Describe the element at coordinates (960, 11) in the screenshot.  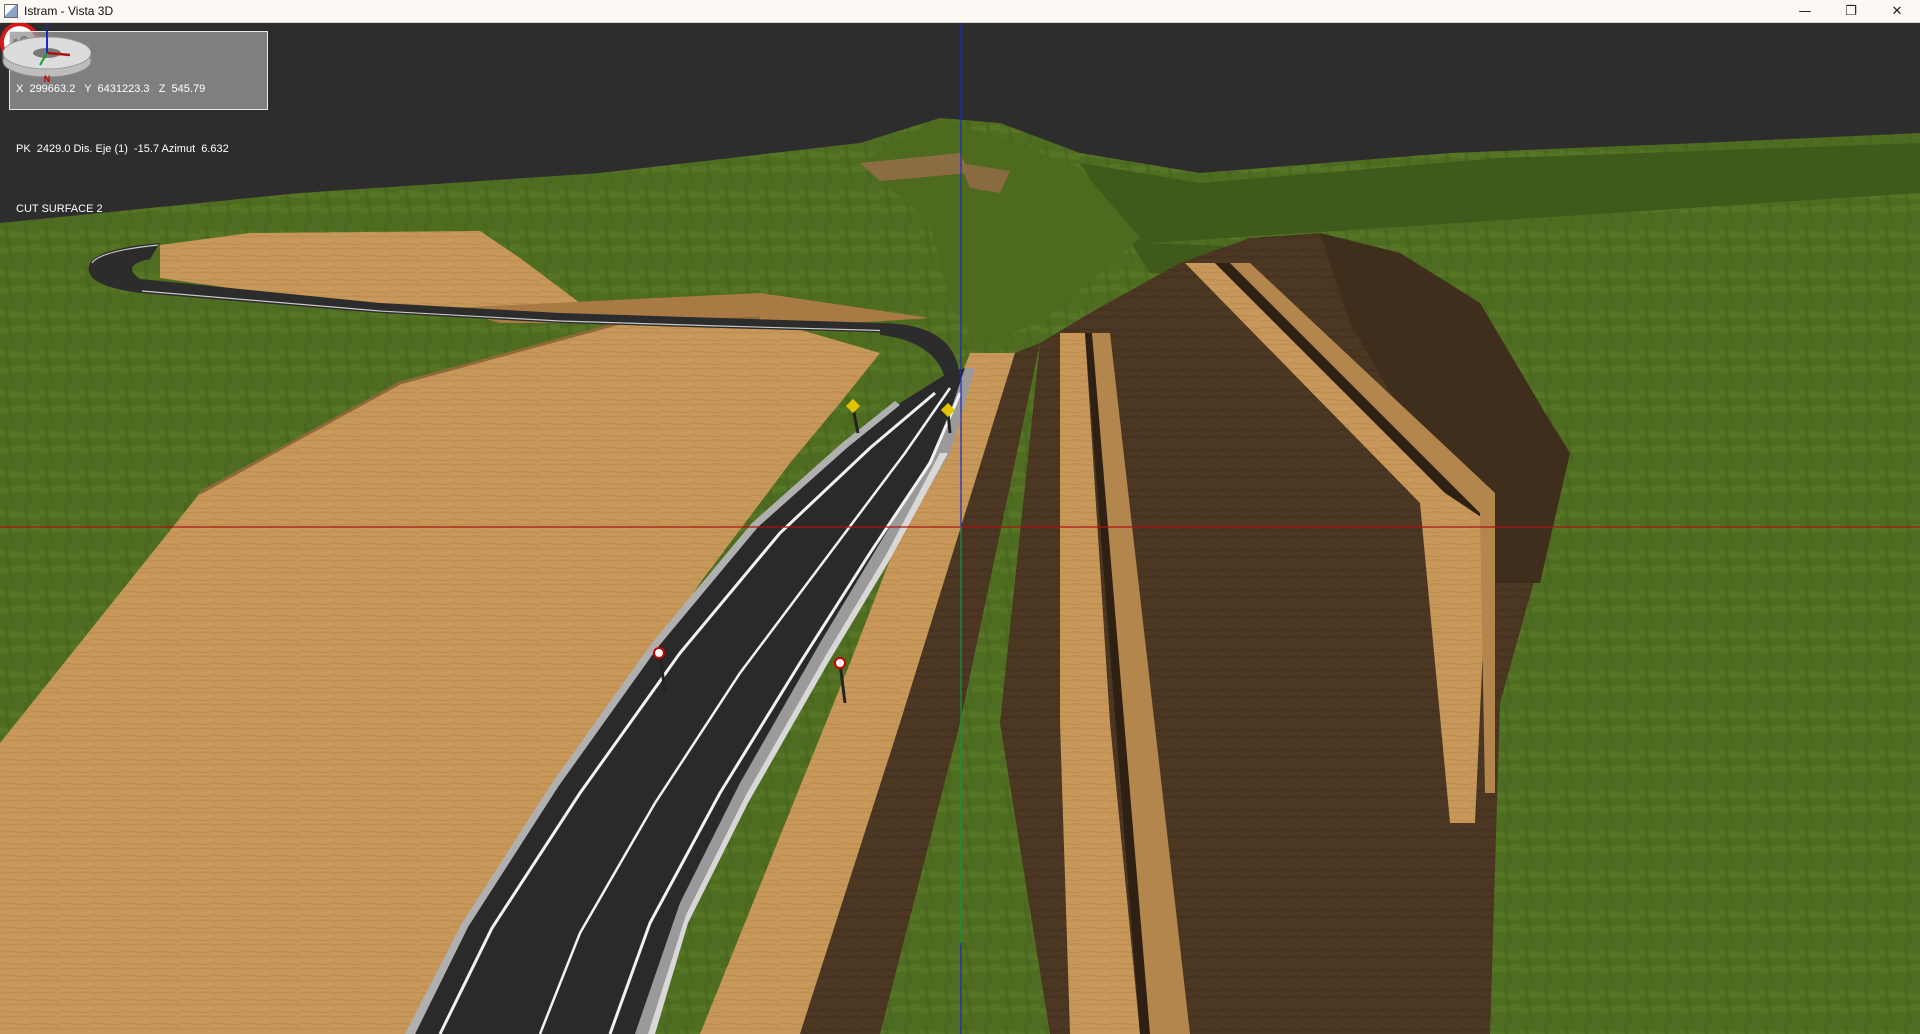
I see `title-bar: Istram - Vista 3D — ❐ ✕` at that location.